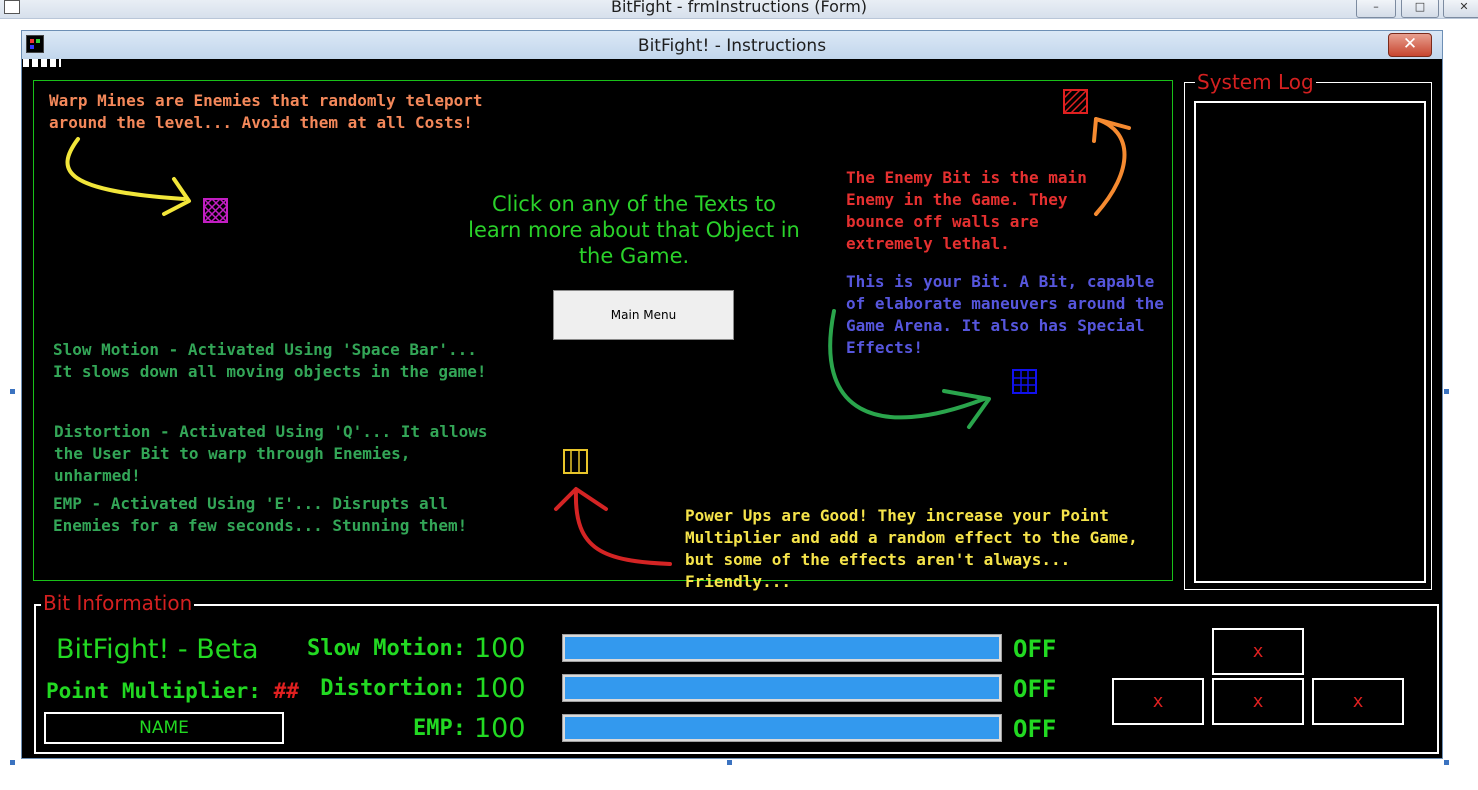  I want to click on warp-arrow, so click(125, 169).